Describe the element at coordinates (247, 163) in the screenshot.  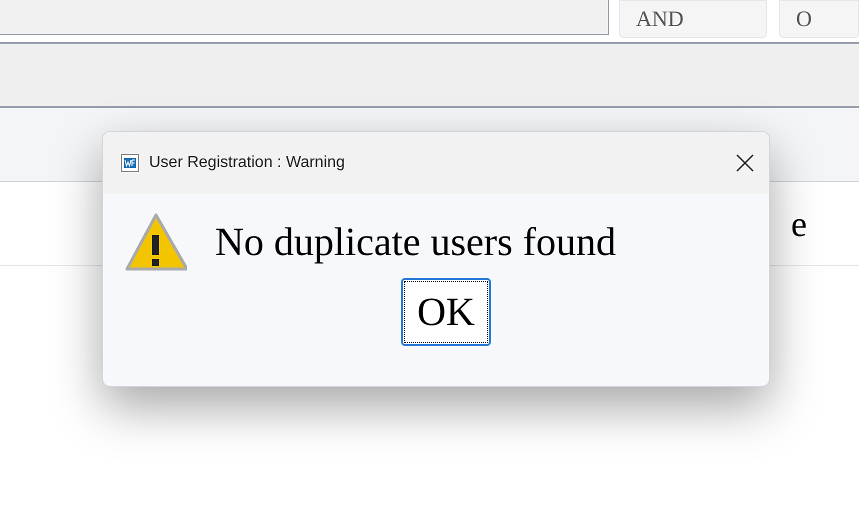
I see `dialog-title: User Registration : Warning` at that location.